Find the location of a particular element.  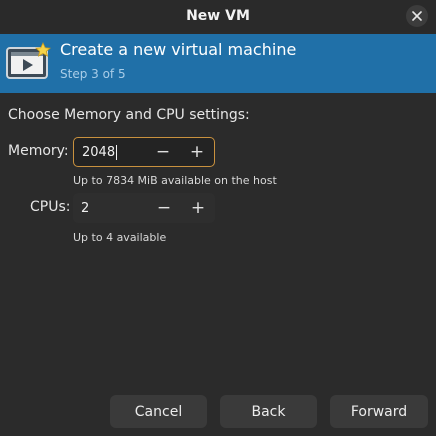

memory-hint: Up to 7834 MiB available on the host is located at coordinates (175, 180).